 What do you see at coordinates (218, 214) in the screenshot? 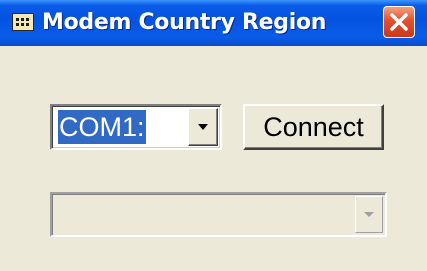
I see `country-region-select` at bounding box center [218, 214].